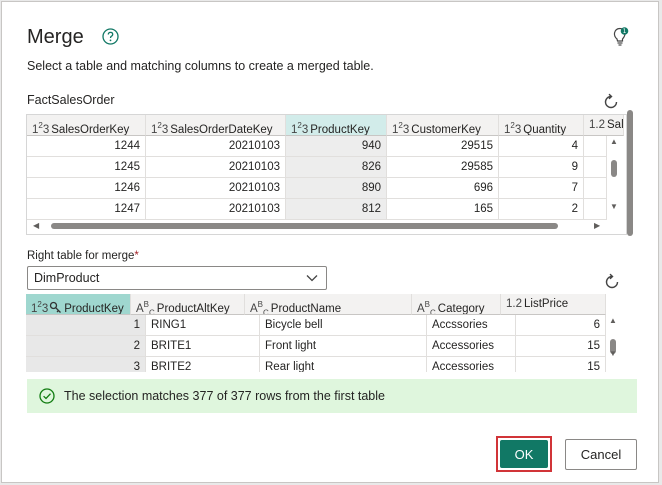  What do you see at coordinates (83, 256) in the screenshot?
I see `right-table-label: Right table for merge*` at bounding box center [83, 256].